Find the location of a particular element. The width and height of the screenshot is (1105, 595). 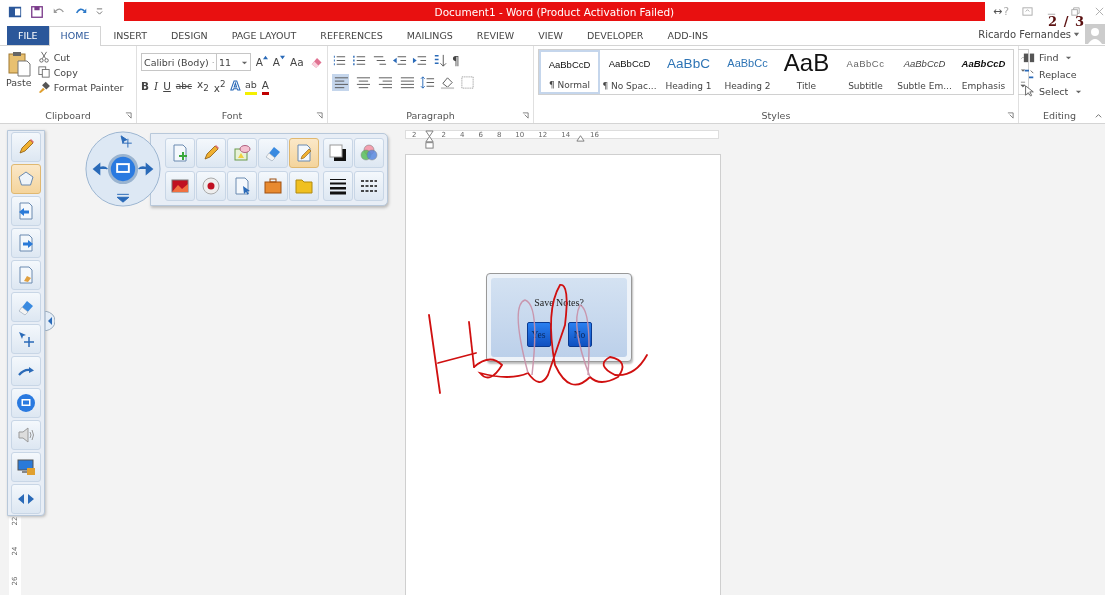

bullets-icon is located at coordinates (339, 60).